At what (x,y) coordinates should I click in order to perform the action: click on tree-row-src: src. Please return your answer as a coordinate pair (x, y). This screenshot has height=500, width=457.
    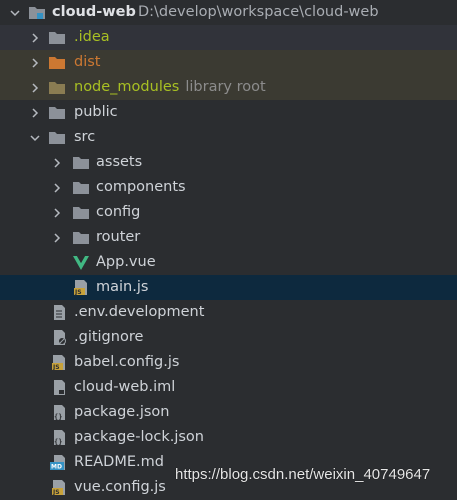
    Looking at the image, I should click on (228, 137).